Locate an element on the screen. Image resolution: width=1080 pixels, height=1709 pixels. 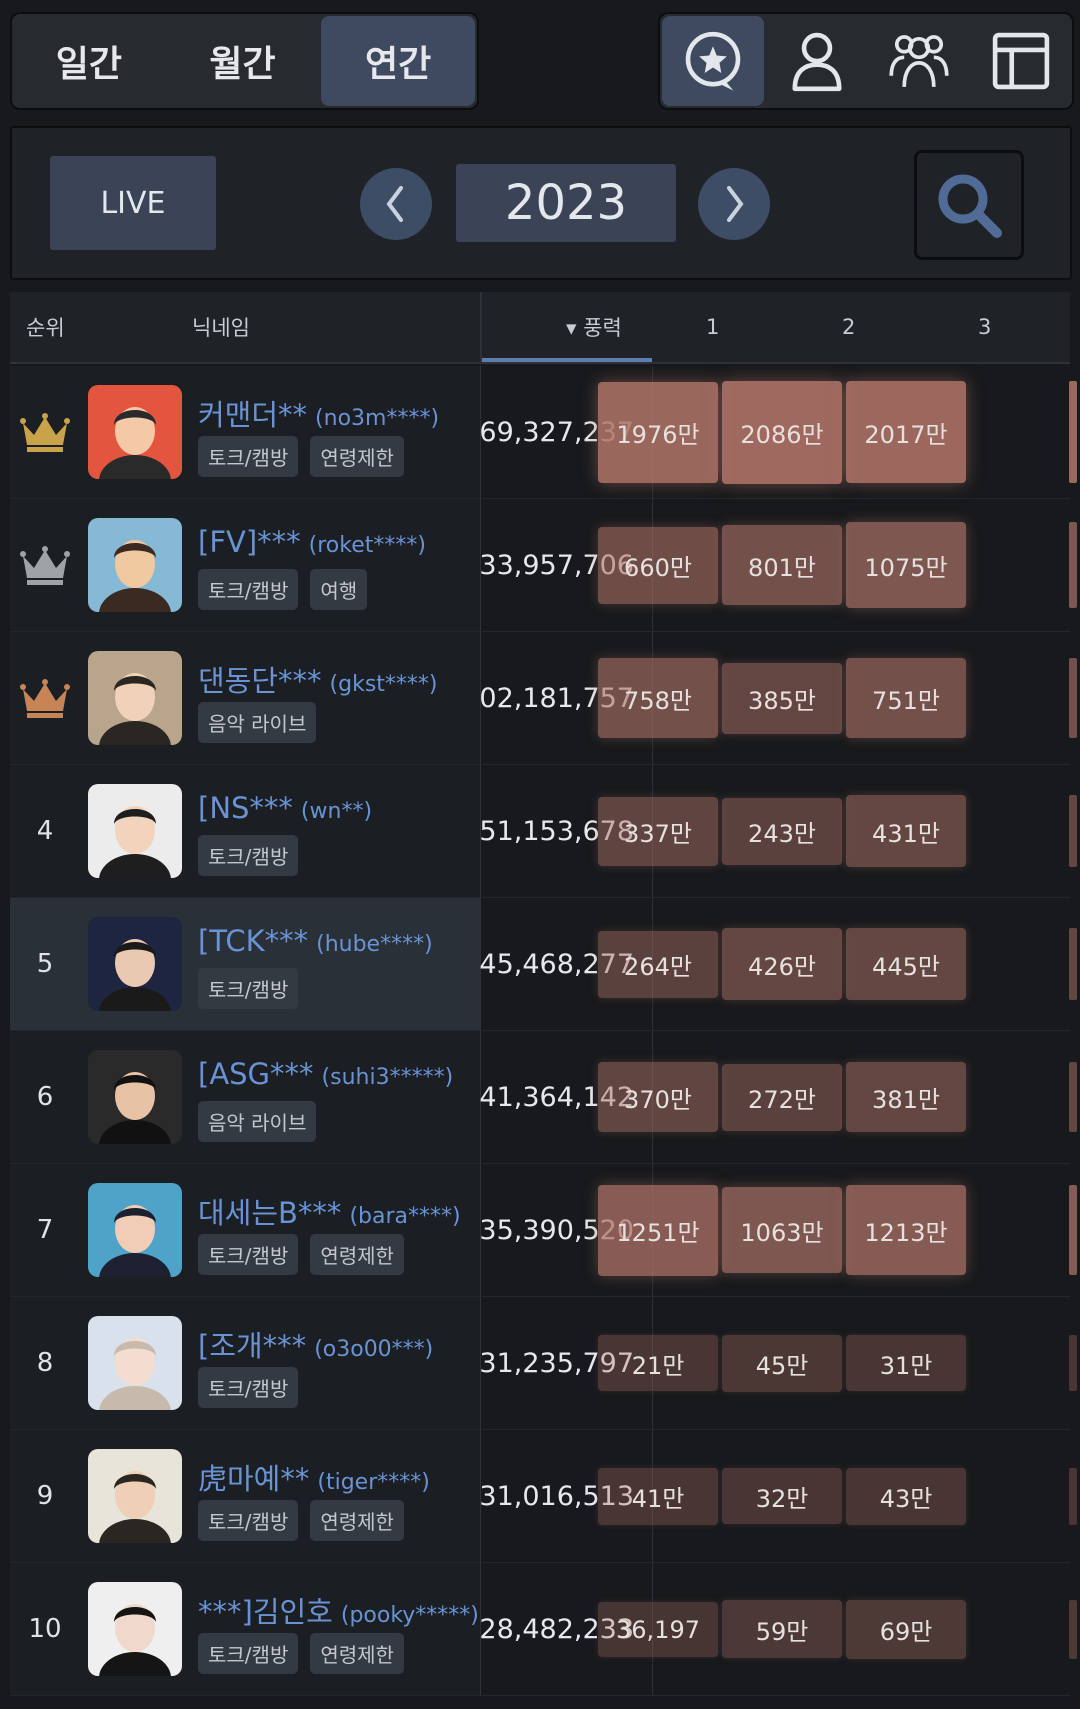
streamer-name: 댄동단*** is located at coordinates (260, 681).